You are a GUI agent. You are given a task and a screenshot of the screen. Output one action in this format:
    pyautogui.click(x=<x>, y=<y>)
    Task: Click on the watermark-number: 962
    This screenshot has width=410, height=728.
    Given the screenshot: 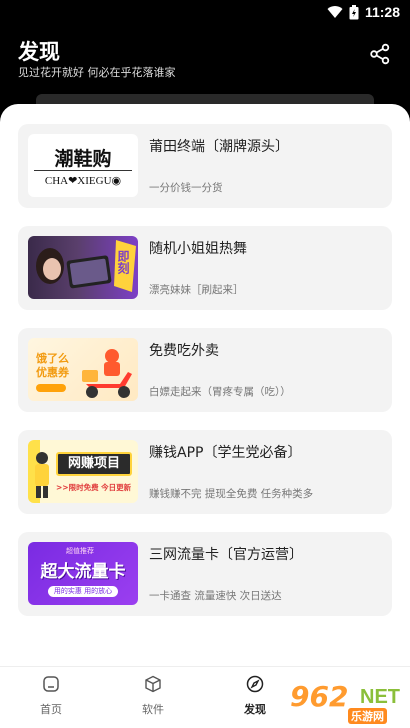 What is the action you would take?
    pyautogui.click(x=319, y=696)
    